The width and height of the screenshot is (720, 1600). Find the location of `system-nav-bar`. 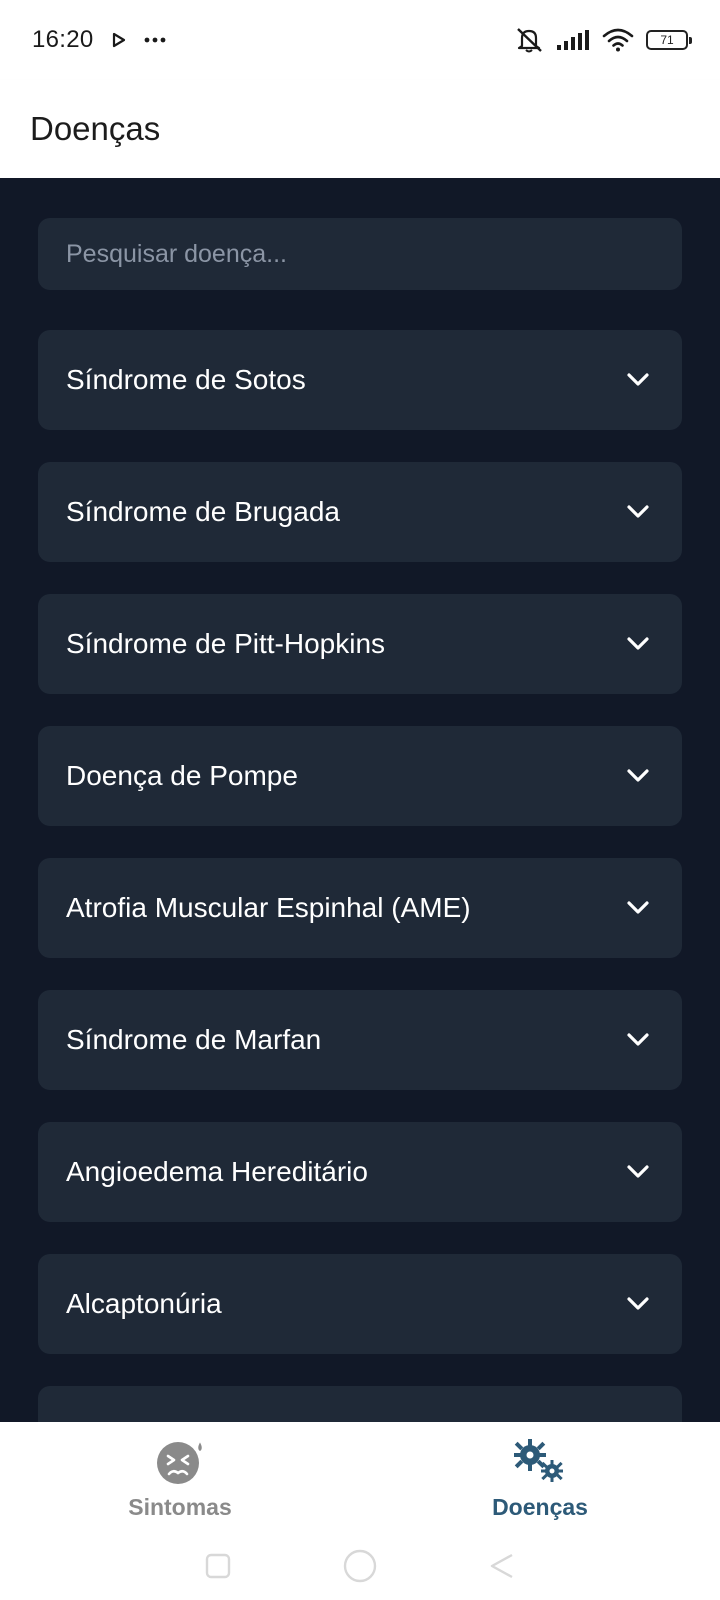

system-nav-bar is located at coordinates (360, 1566).